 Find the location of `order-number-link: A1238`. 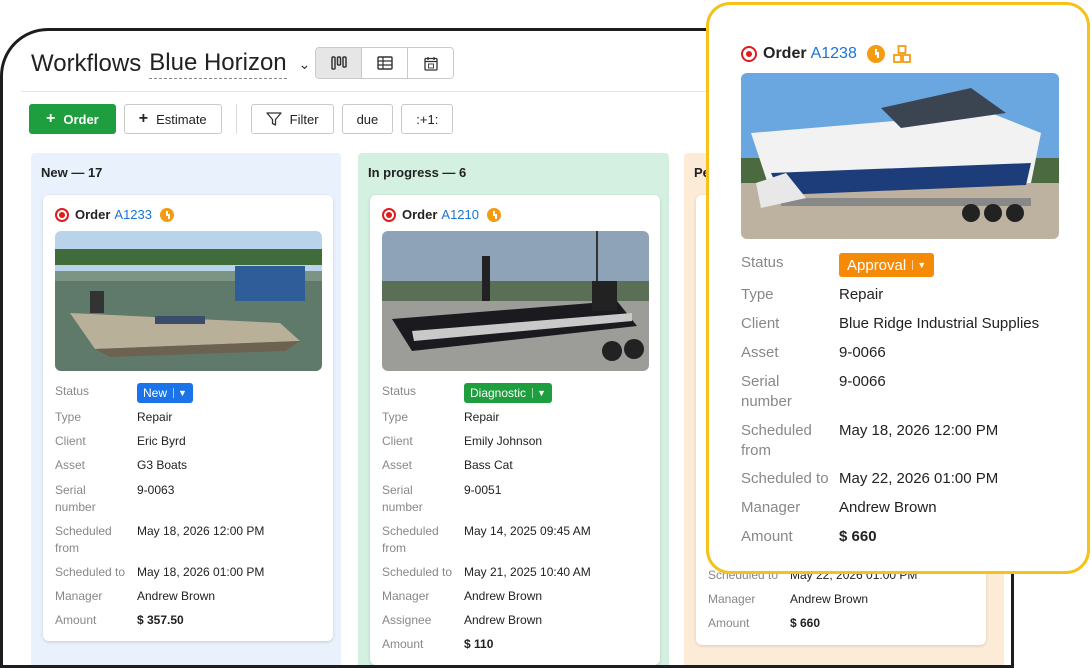

order-number-link: A1238 is located at coordinates (834, 54).